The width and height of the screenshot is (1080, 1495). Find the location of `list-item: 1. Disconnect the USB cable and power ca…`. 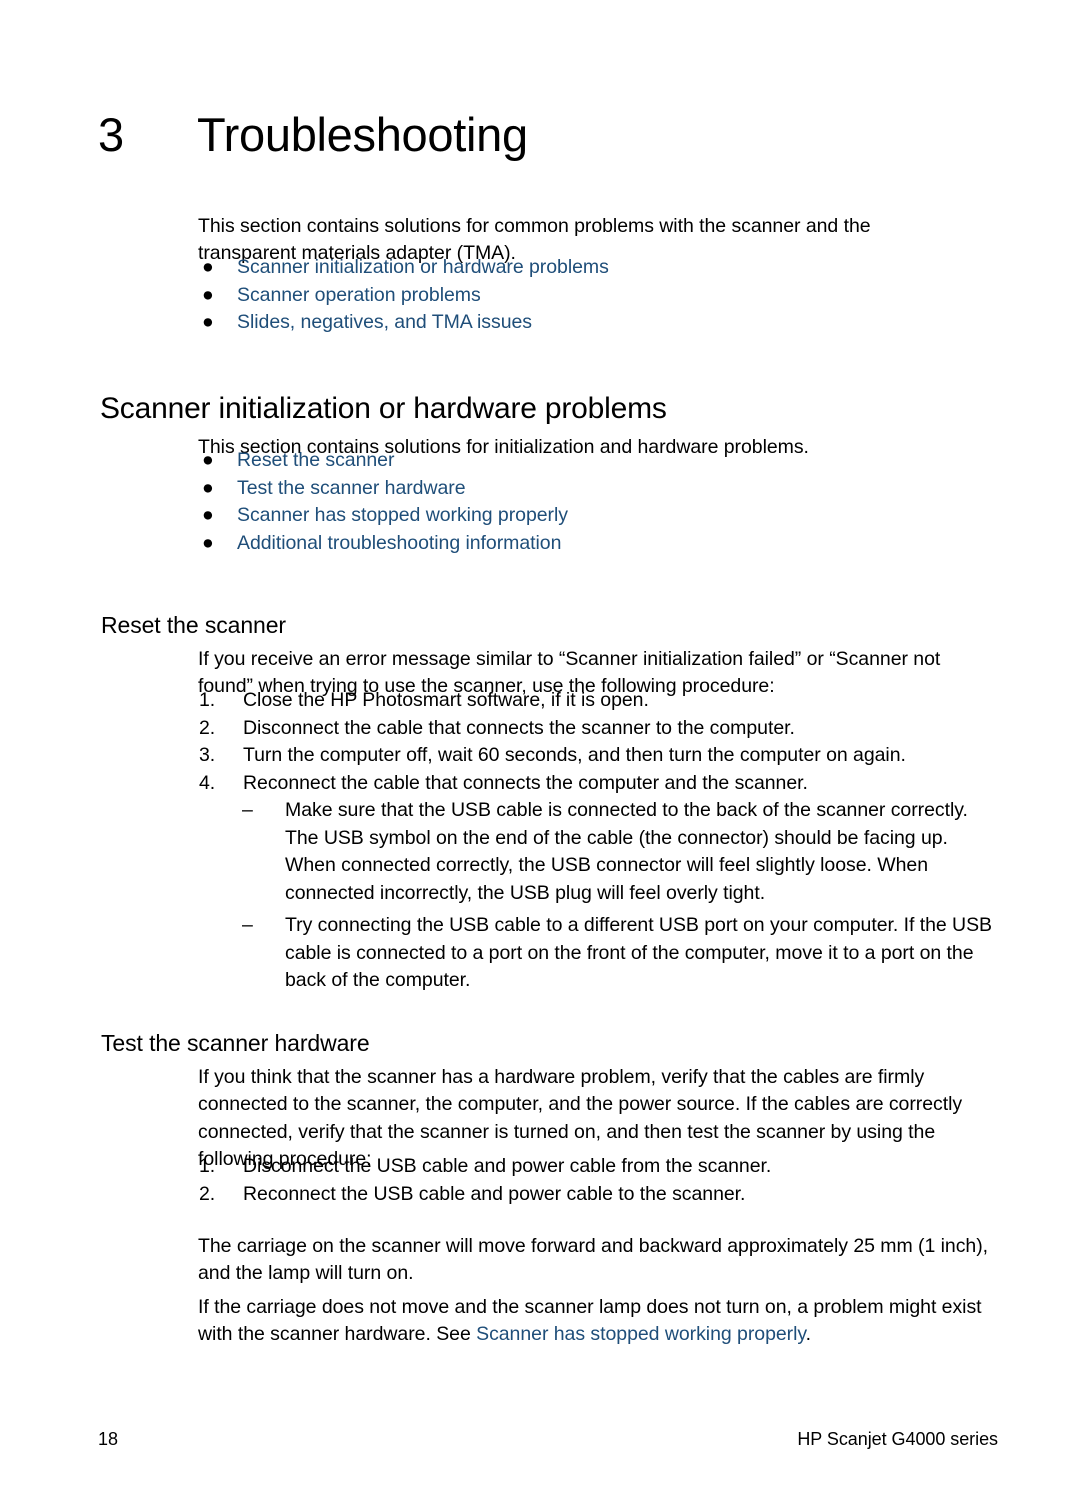

list-item: 1. Disconnect the USB cable and power ca… is located at coordinates (593, 1167).